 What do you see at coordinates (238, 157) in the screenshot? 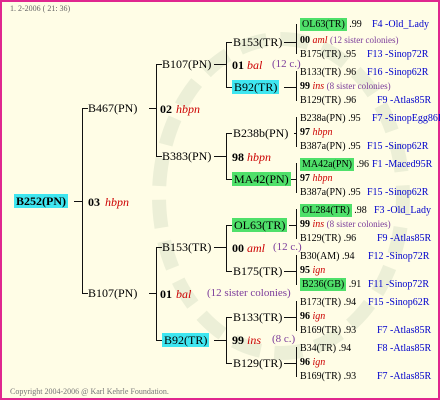
I see `gen2-year: 98` at bounding box center [238, 157].